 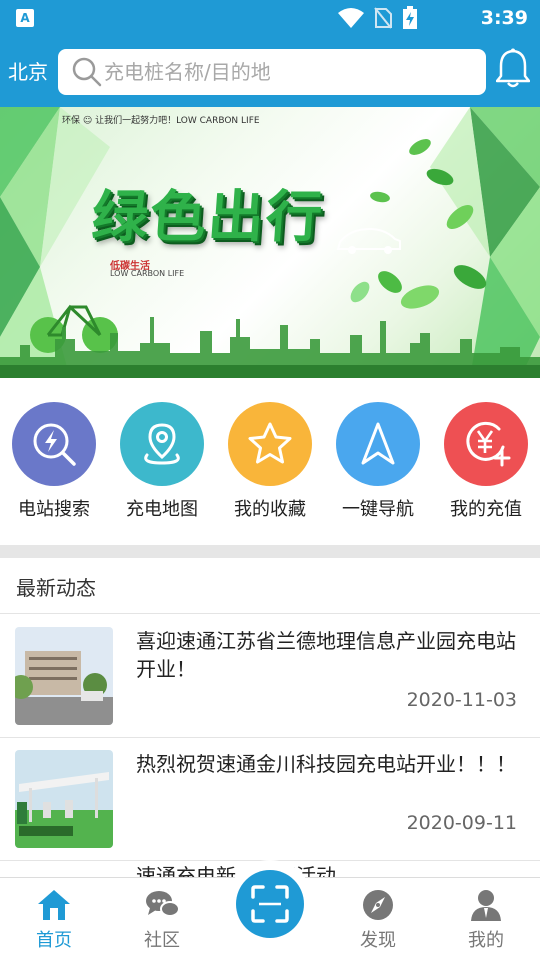 I want to click on news-list-item: 喜迎速通江苏省兰德地理信息产业园充电站开业！ 2020-11-03, so click(x=270, y=676).